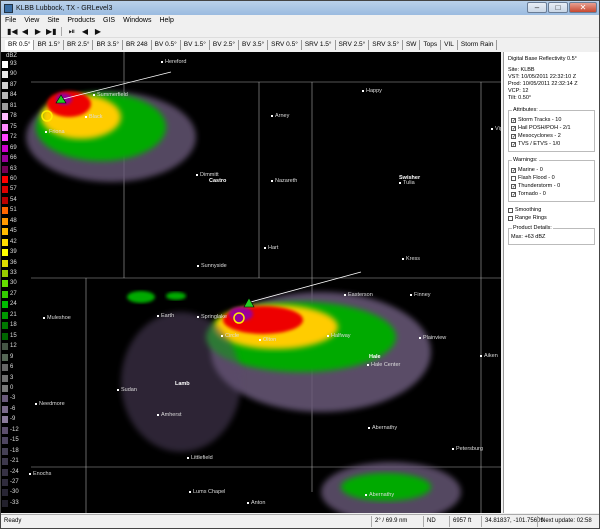  What do you see at coordinates (137, 45) in the screenshot?
I see `product-tab-4: BR 248` at bounding box center [137, 45].